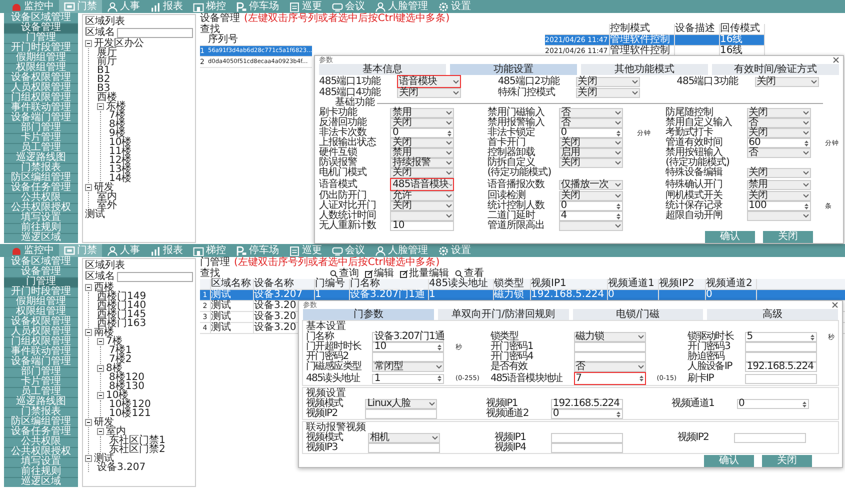 The image size is (845, 488). I want to click on spin-field: 100, so click(778, 206).